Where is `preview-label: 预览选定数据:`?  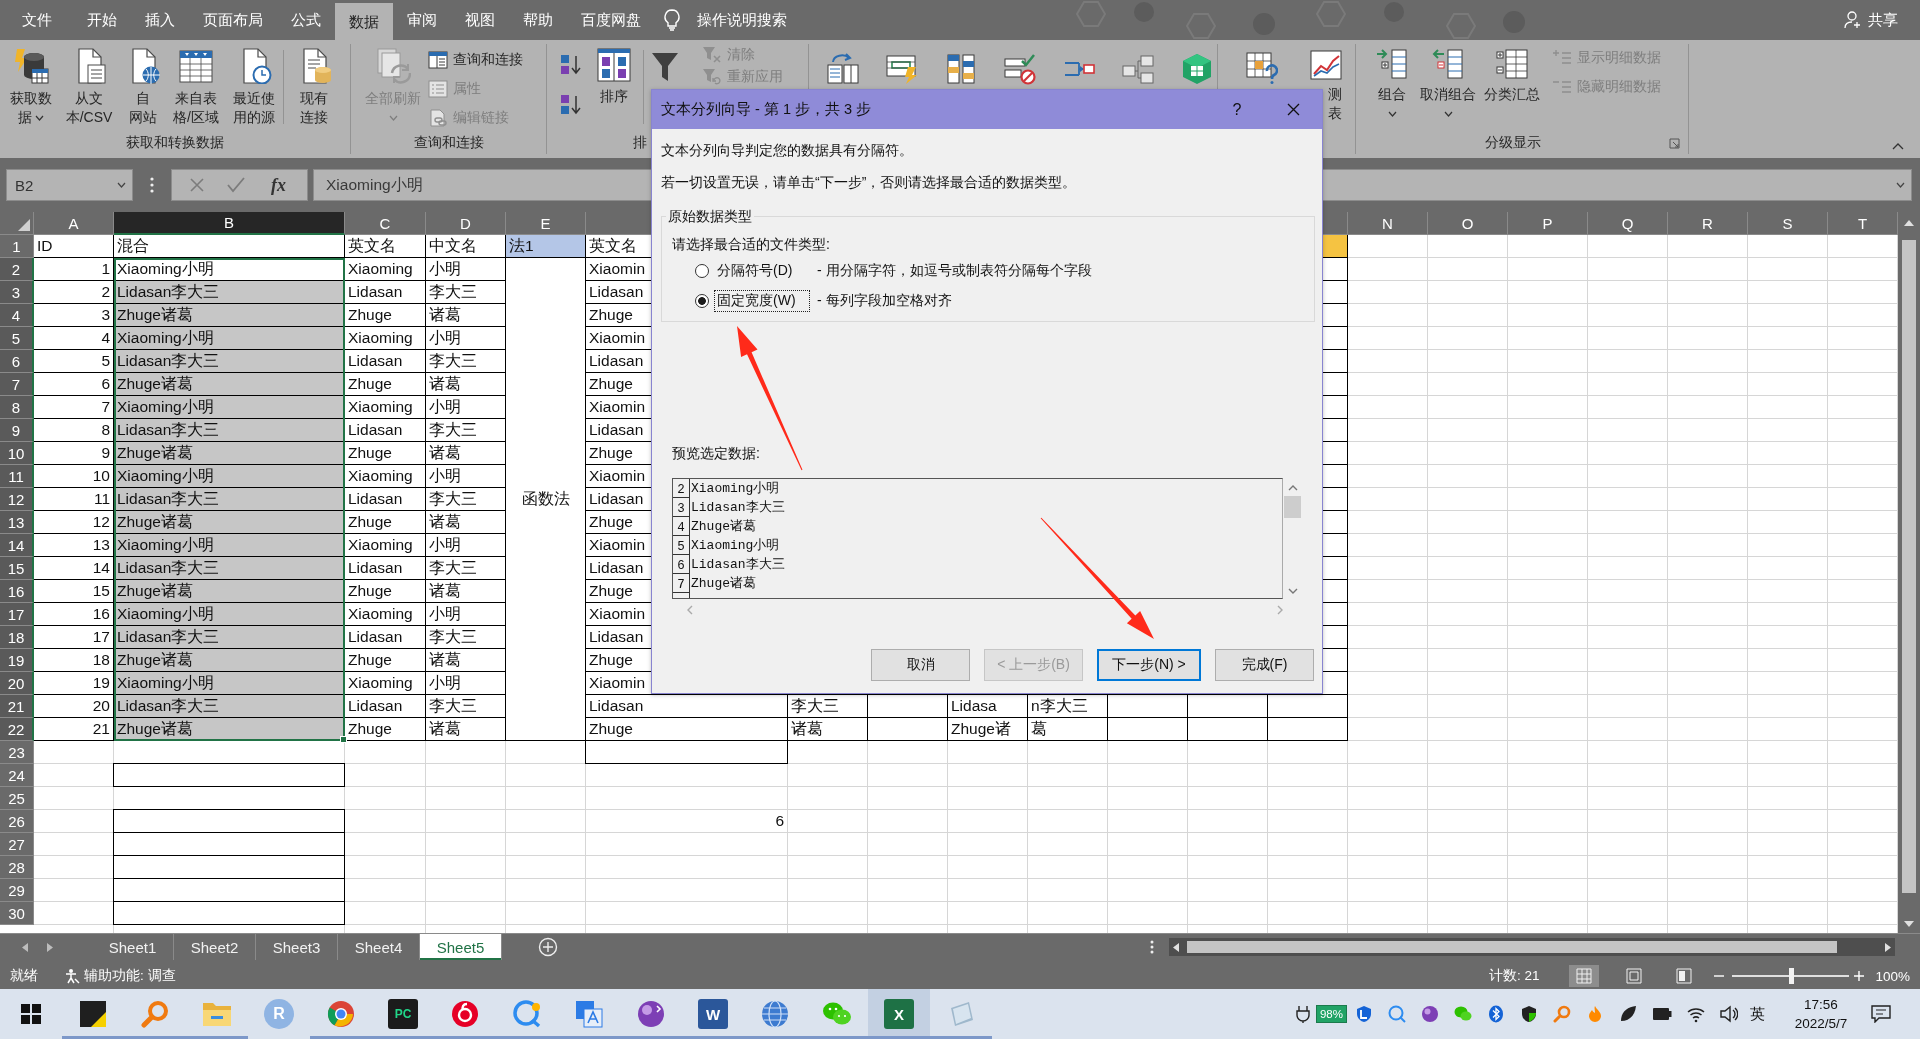
preview-label: 预览选定数据: is located at coordinates (715, 453).